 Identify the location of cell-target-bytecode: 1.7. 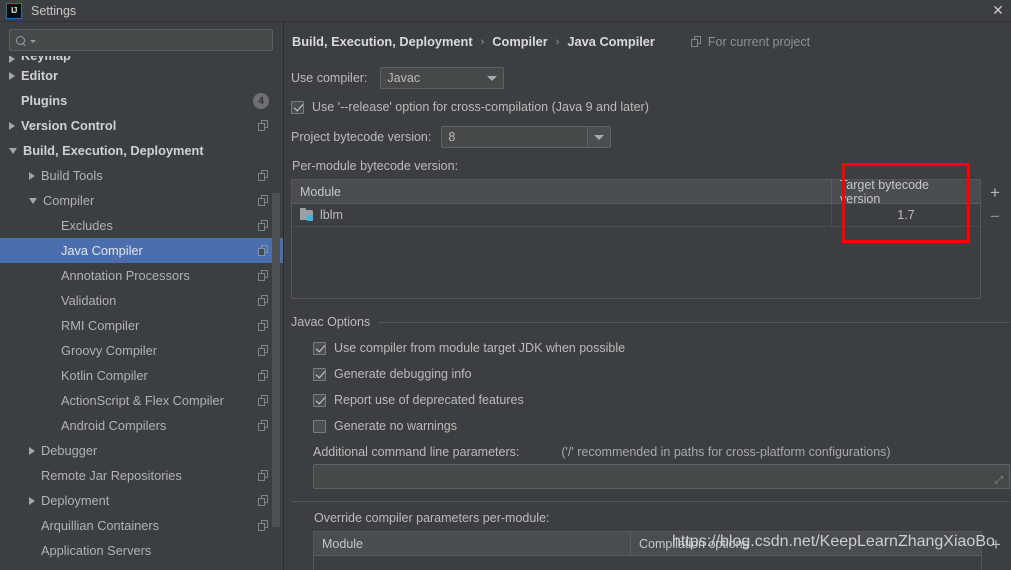
(906, 215).